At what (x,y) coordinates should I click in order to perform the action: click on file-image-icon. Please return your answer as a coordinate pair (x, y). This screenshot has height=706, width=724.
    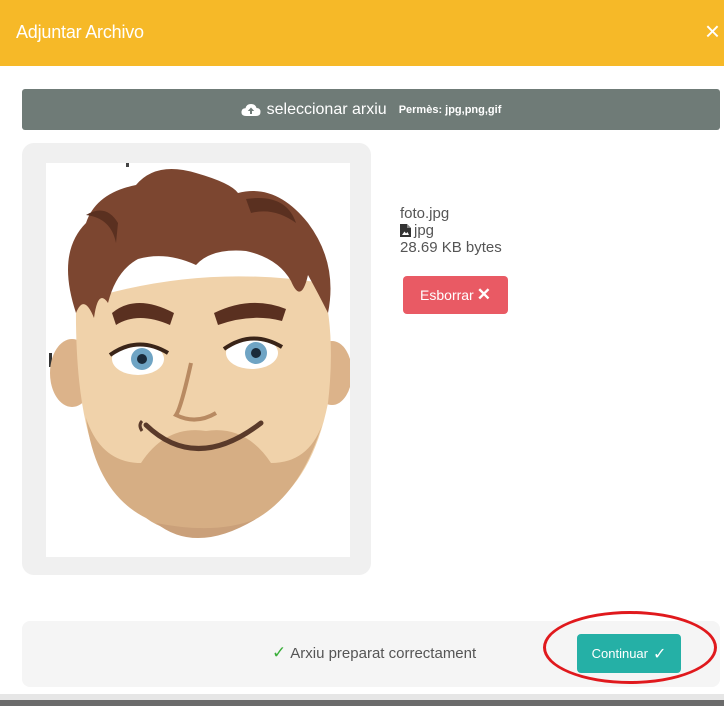
    Looking at the image, I should click on (405, 230).